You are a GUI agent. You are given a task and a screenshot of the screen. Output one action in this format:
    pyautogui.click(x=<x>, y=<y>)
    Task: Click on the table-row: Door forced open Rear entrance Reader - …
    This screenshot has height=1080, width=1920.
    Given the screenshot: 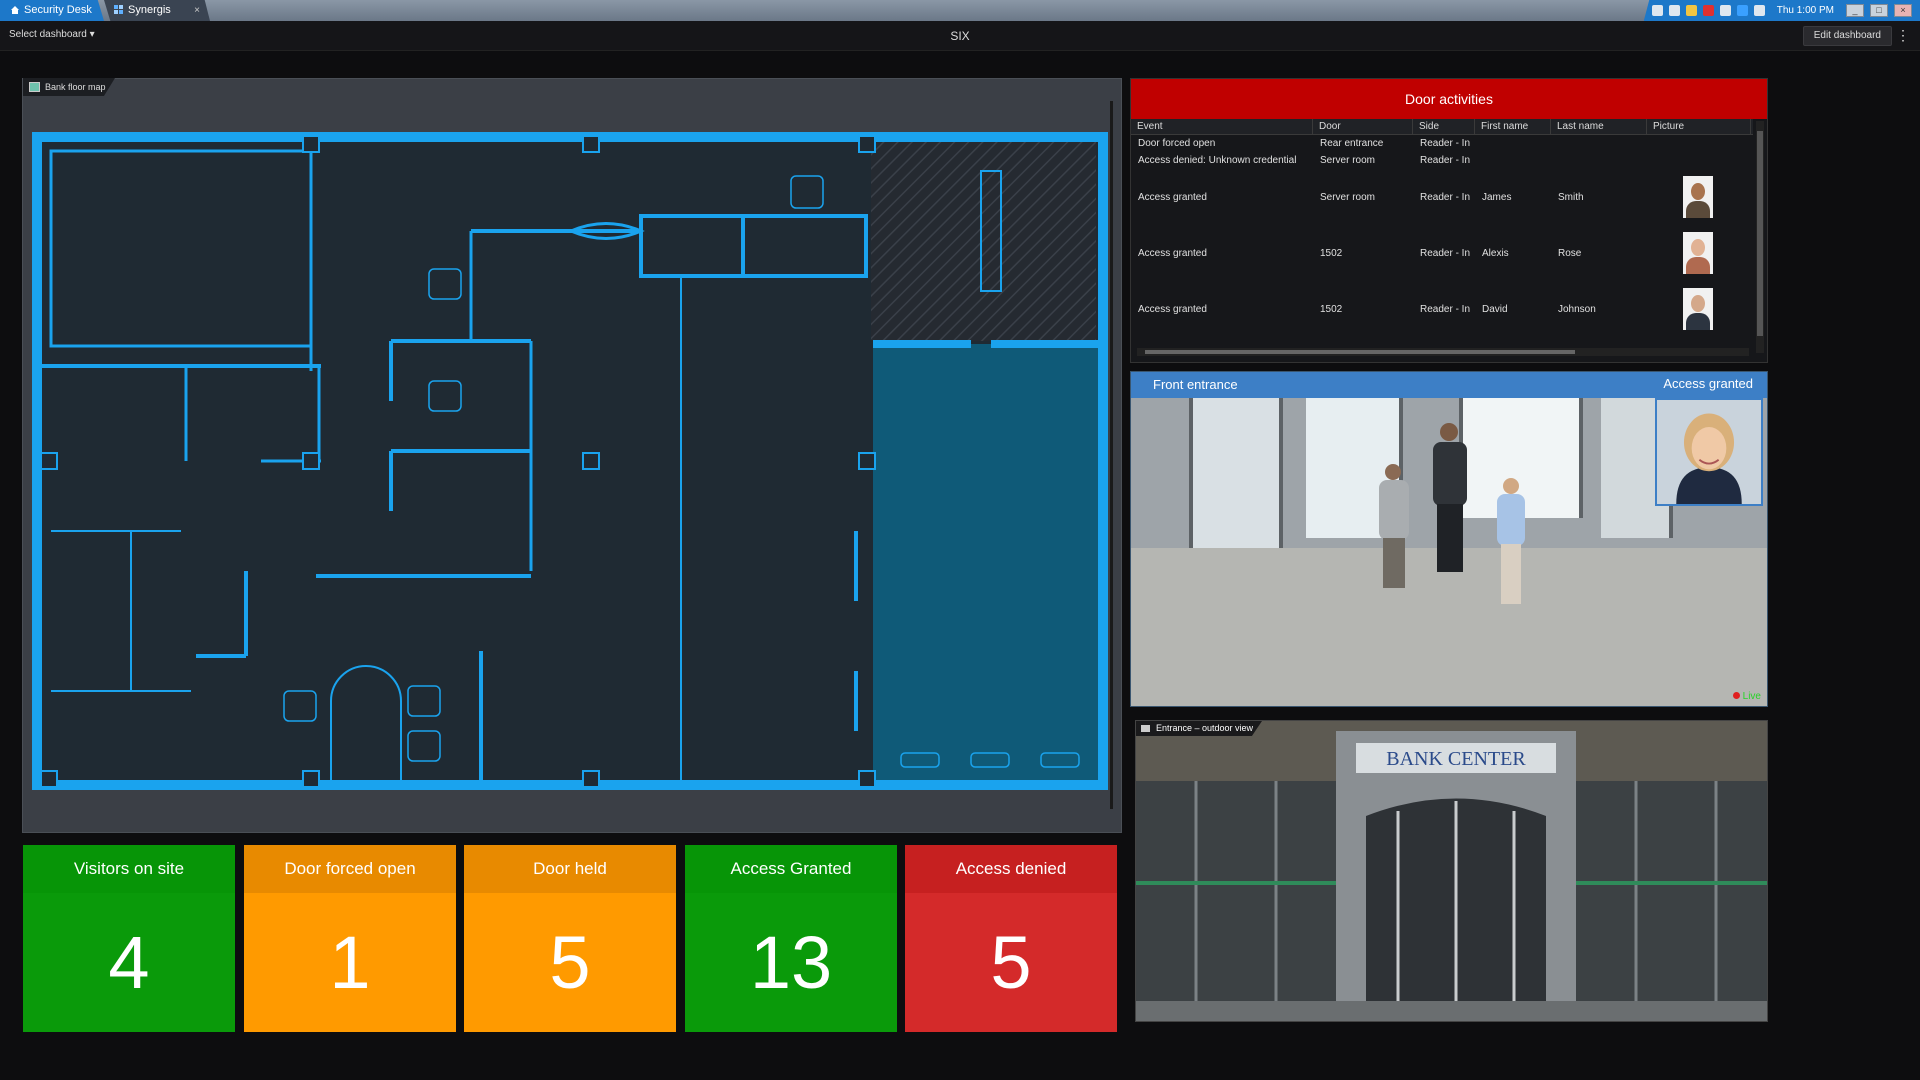 What is the action you would take?
    pyautogui.click(x=1442, y=143)
    